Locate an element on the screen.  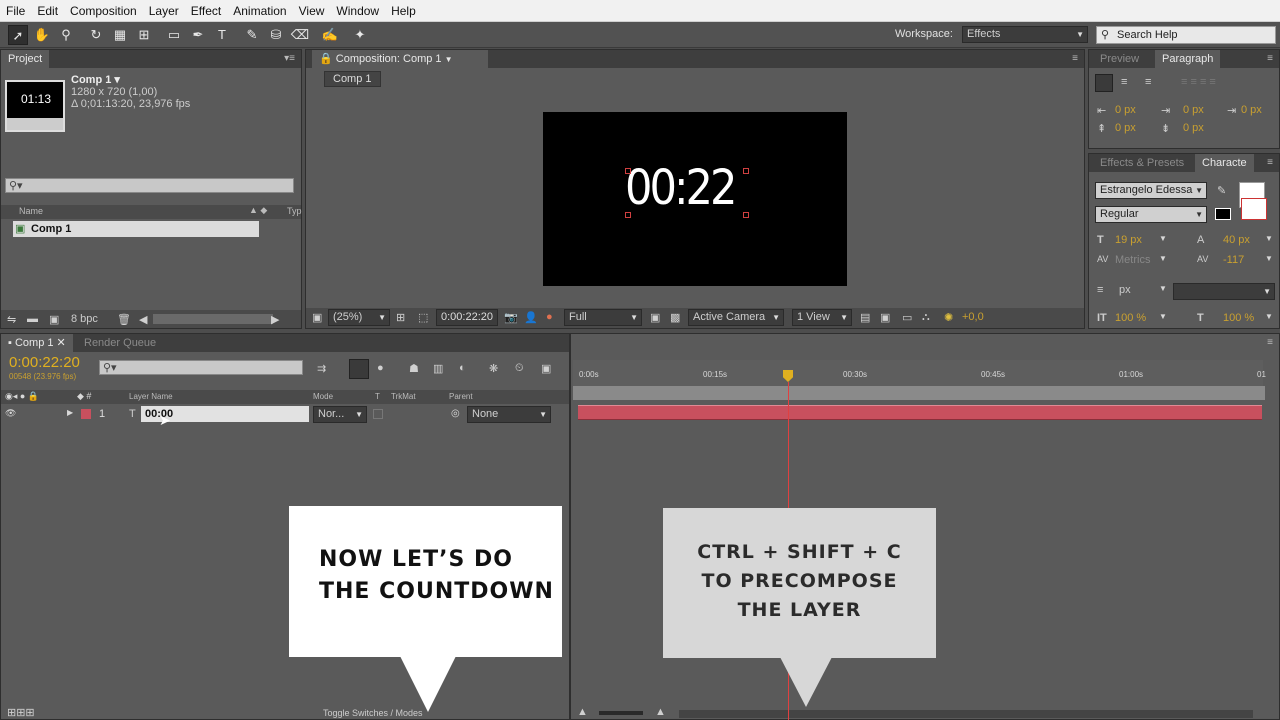
parent-select: None ▼ is located at coordinates (509, 414).